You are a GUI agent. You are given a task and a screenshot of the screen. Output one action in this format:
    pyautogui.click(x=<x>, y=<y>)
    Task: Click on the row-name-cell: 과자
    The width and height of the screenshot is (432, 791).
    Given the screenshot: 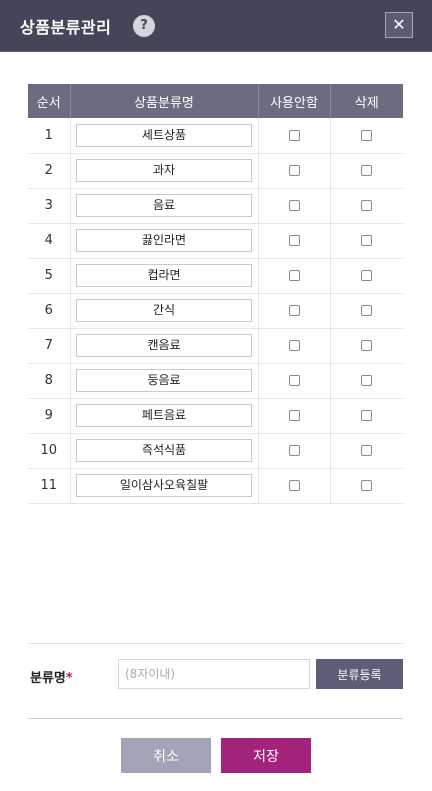 What is the action you would take?
    pyautogui.click(x=164, y=171)
    